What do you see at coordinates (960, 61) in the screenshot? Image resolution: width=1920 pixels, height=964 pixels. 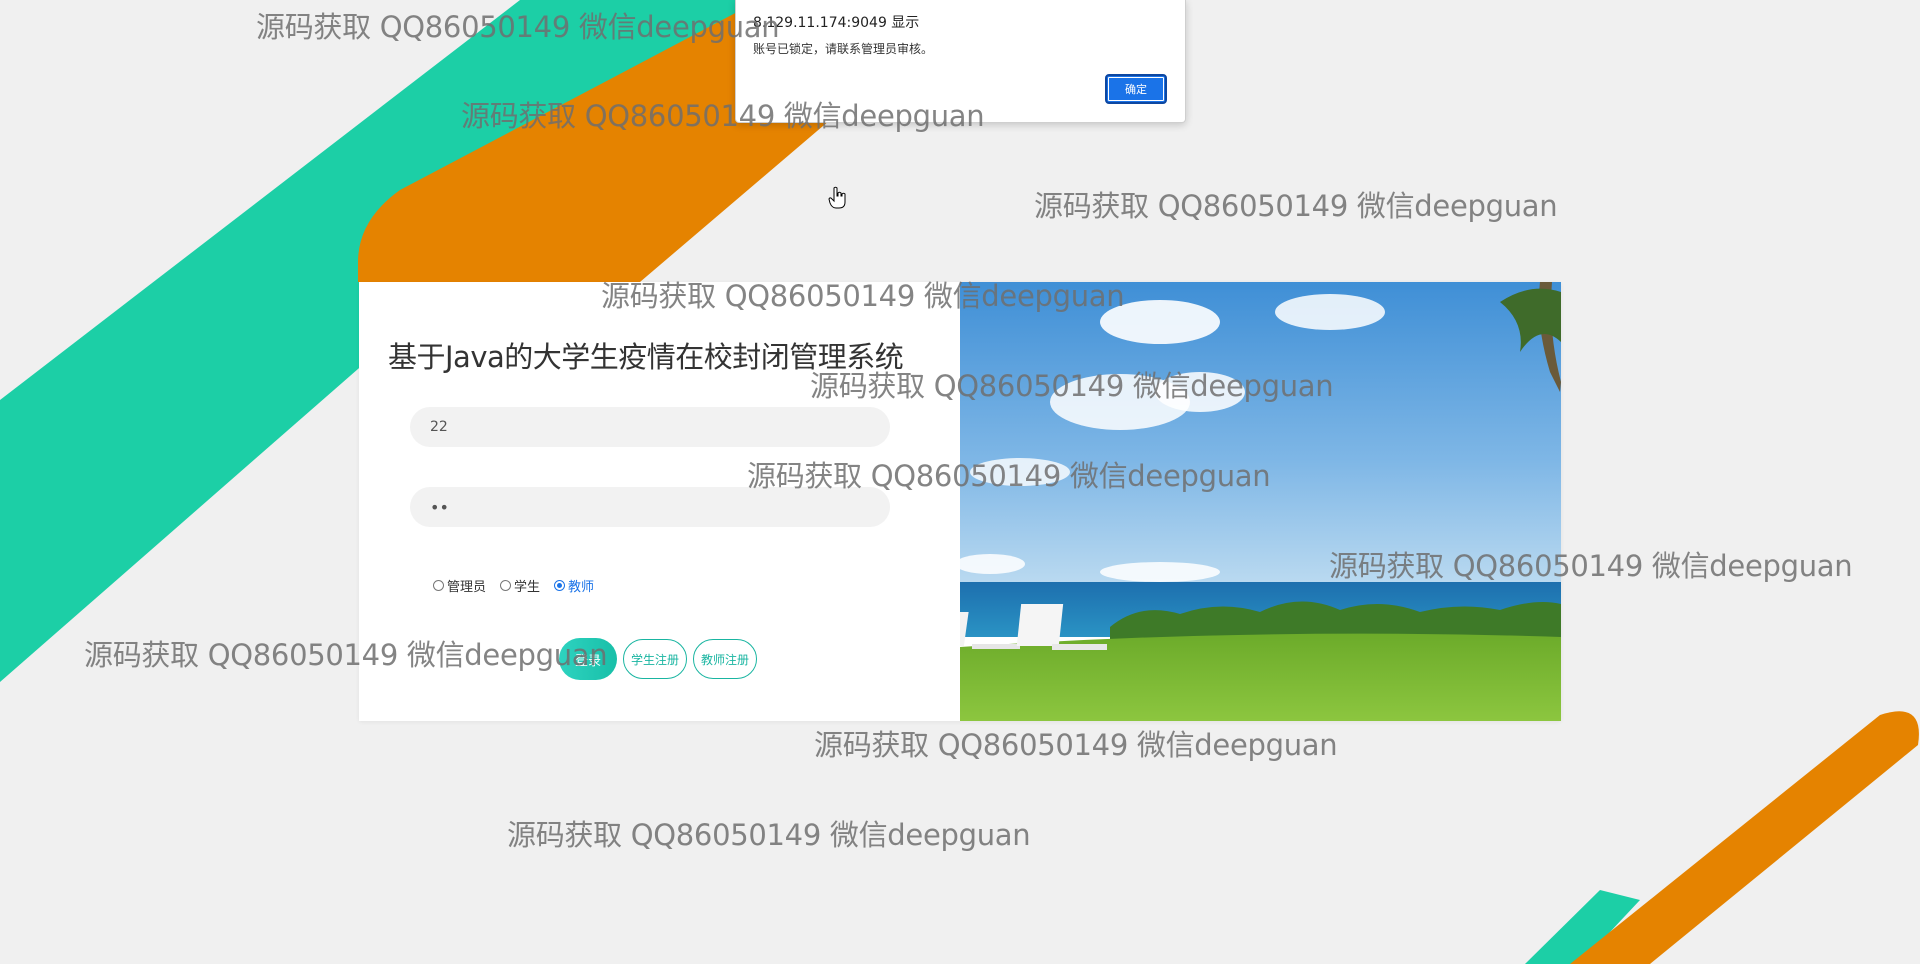 I see `alert-dialog: 8.129.11.174:9049 显示 账号已锁定，请联系管理员审核。 确定` at bounding box center [960, 61].